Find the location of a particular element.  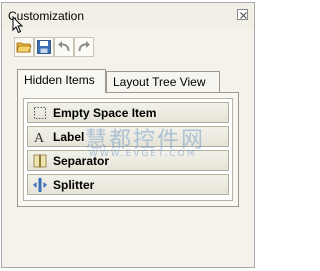

undo-button is located at coordinates (64, 47).